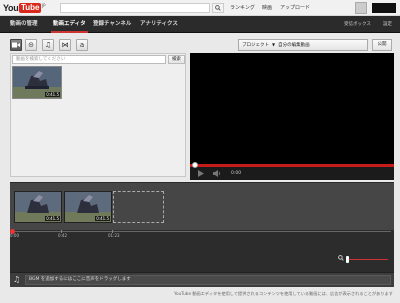  I want to click on tab-video-manager: 動画の管理, so click(24, 24).